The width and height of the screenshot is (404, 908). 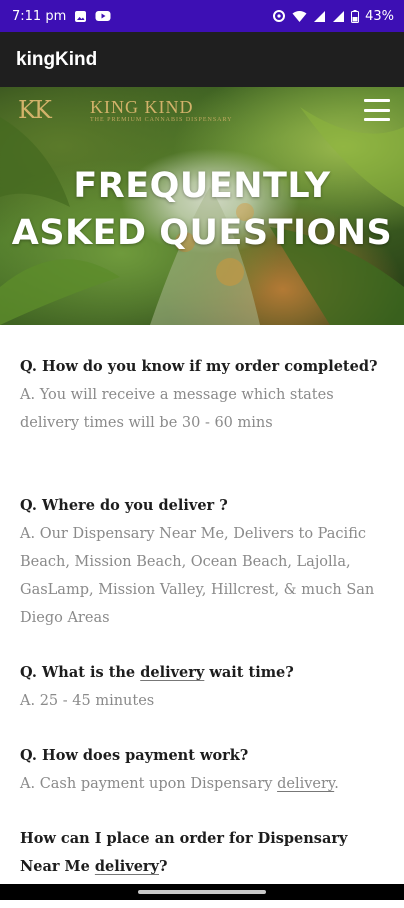 What do you see at coordinates (103, 16) in the screenshot?
I see `youtube-notification-icon` at bounding box center [103, 16].